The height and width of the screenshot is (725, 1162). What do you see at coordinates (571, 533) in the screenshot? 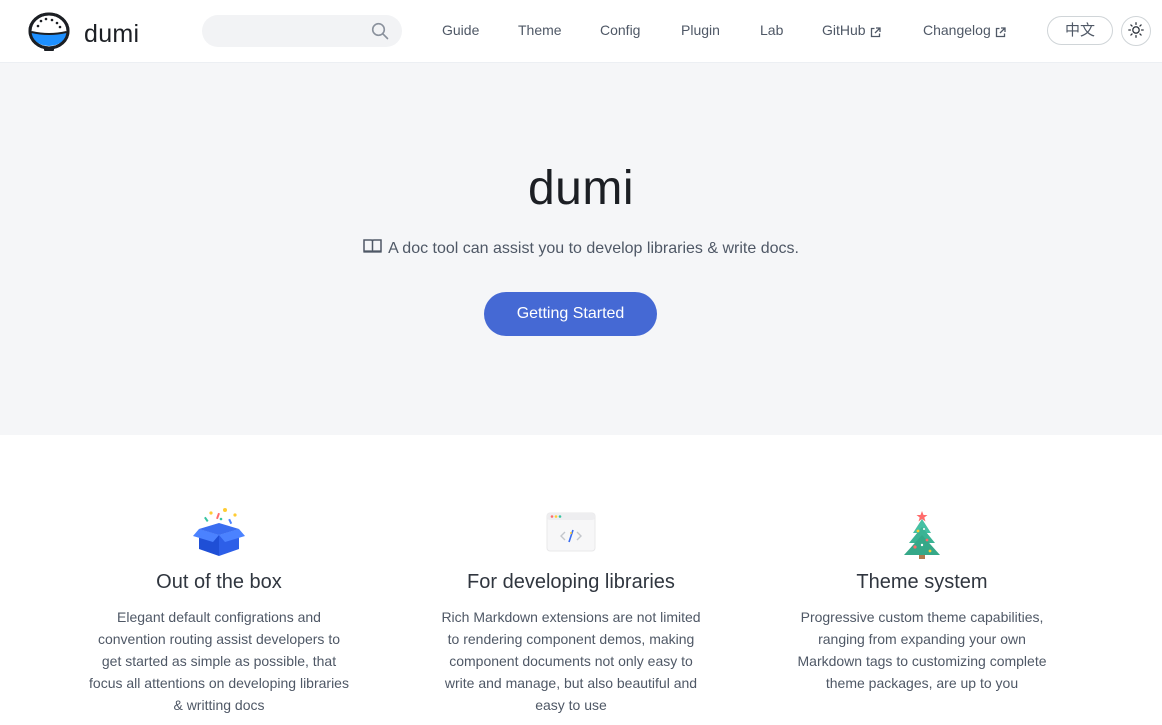
I see `code-window-icon` at bounding box center [571, 533].